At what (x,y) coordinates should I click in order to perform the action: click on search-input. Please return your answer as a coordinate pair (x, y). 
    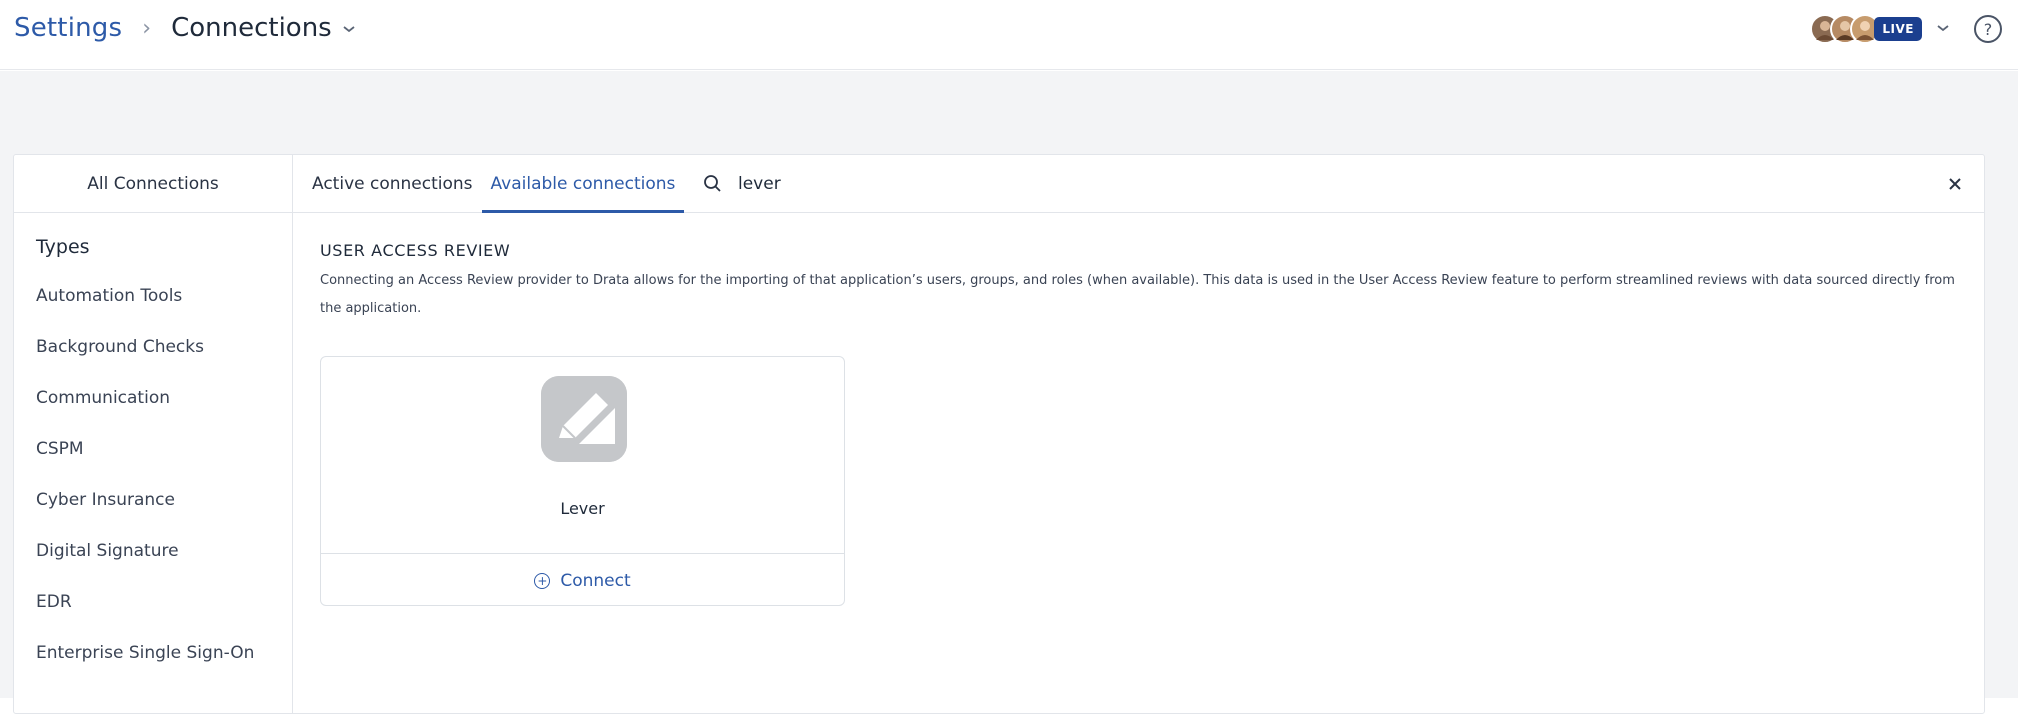
    Looking at the image, I should click on (1188, 184).